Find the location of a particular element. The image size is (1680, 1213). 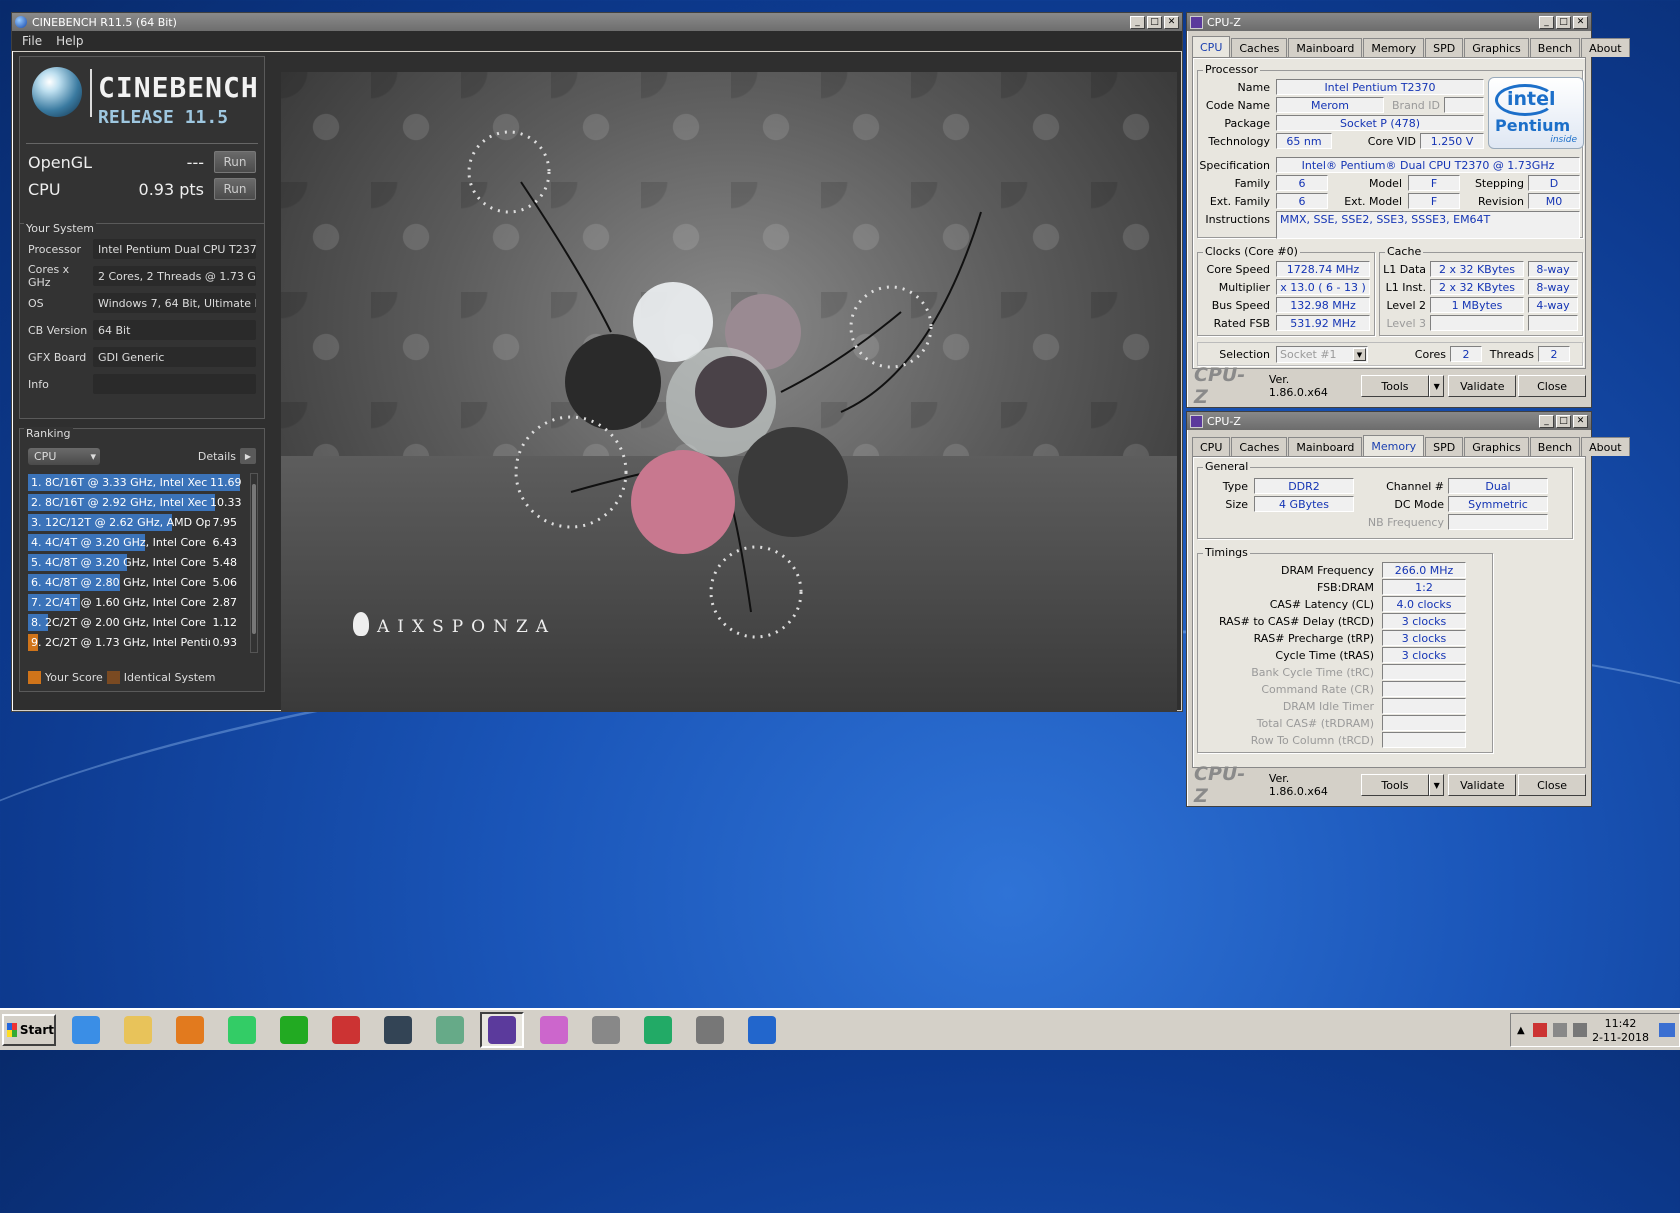

superpi-icon is located at coordinates (242, 1030).